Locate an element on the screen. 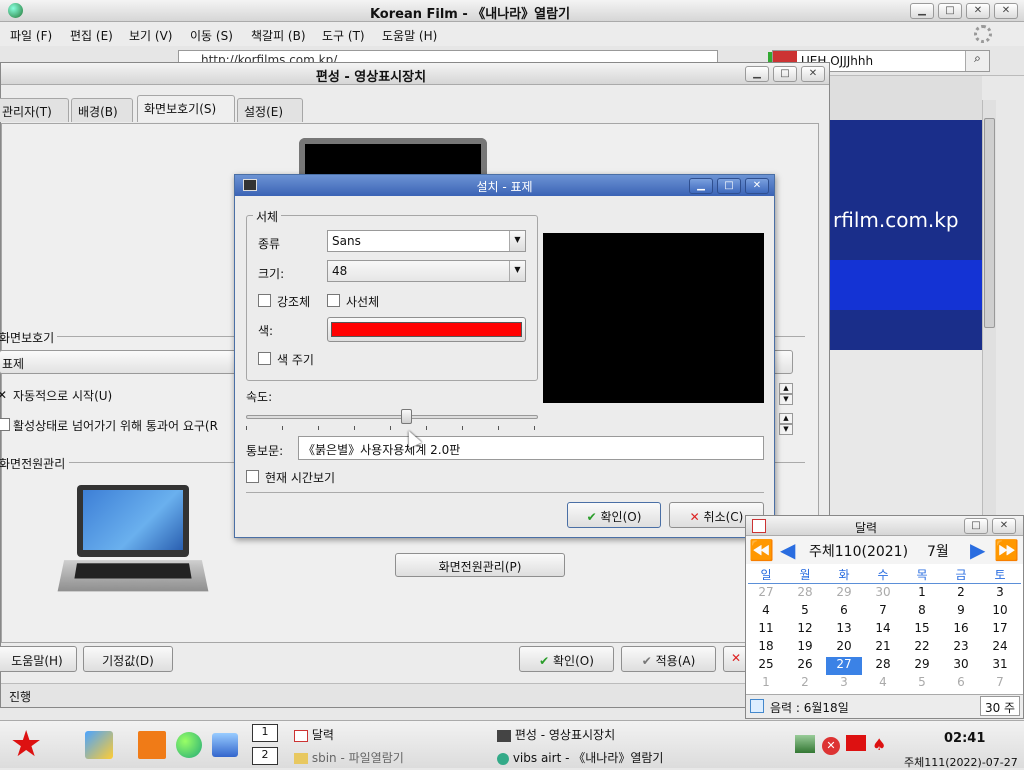 This screenshot has height=770, width=1024. setup-dialog-titlebar: 설치 - 표제 ▁ □ ✕ is located at coordinates (504, 185).